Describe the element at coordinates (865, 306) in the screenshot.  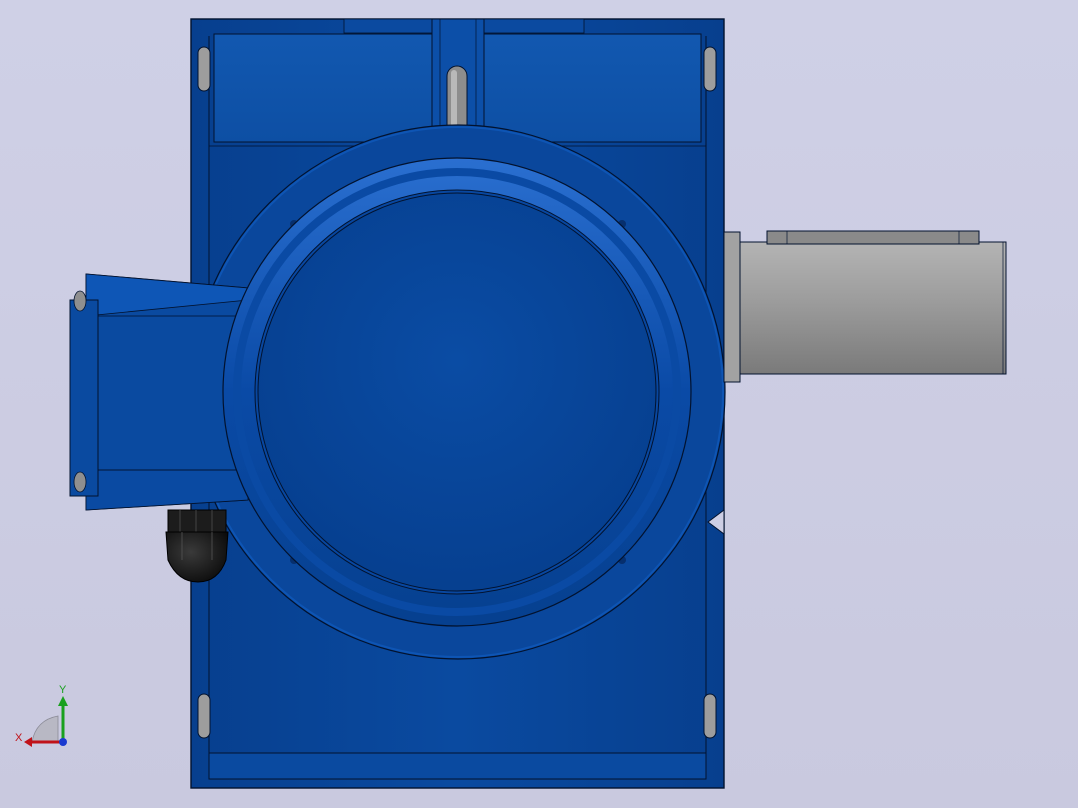
I see `output-shaft` at that location.